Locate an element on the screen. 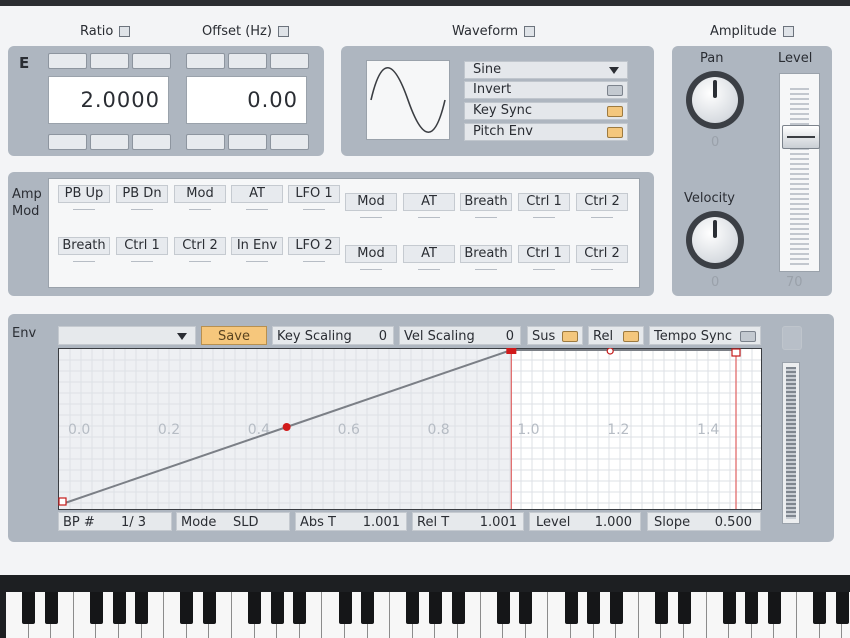  mod-source-left-row1-1: PB Dn is located at coordinates (142, 194).